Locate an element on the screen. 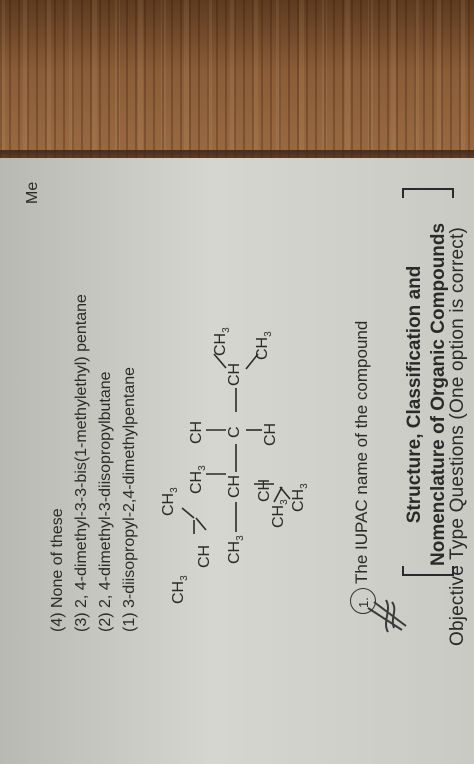  option-2: (2) 2, 4-dimethyl-3-diisopropylbutane is located at coordinates (105, 501).